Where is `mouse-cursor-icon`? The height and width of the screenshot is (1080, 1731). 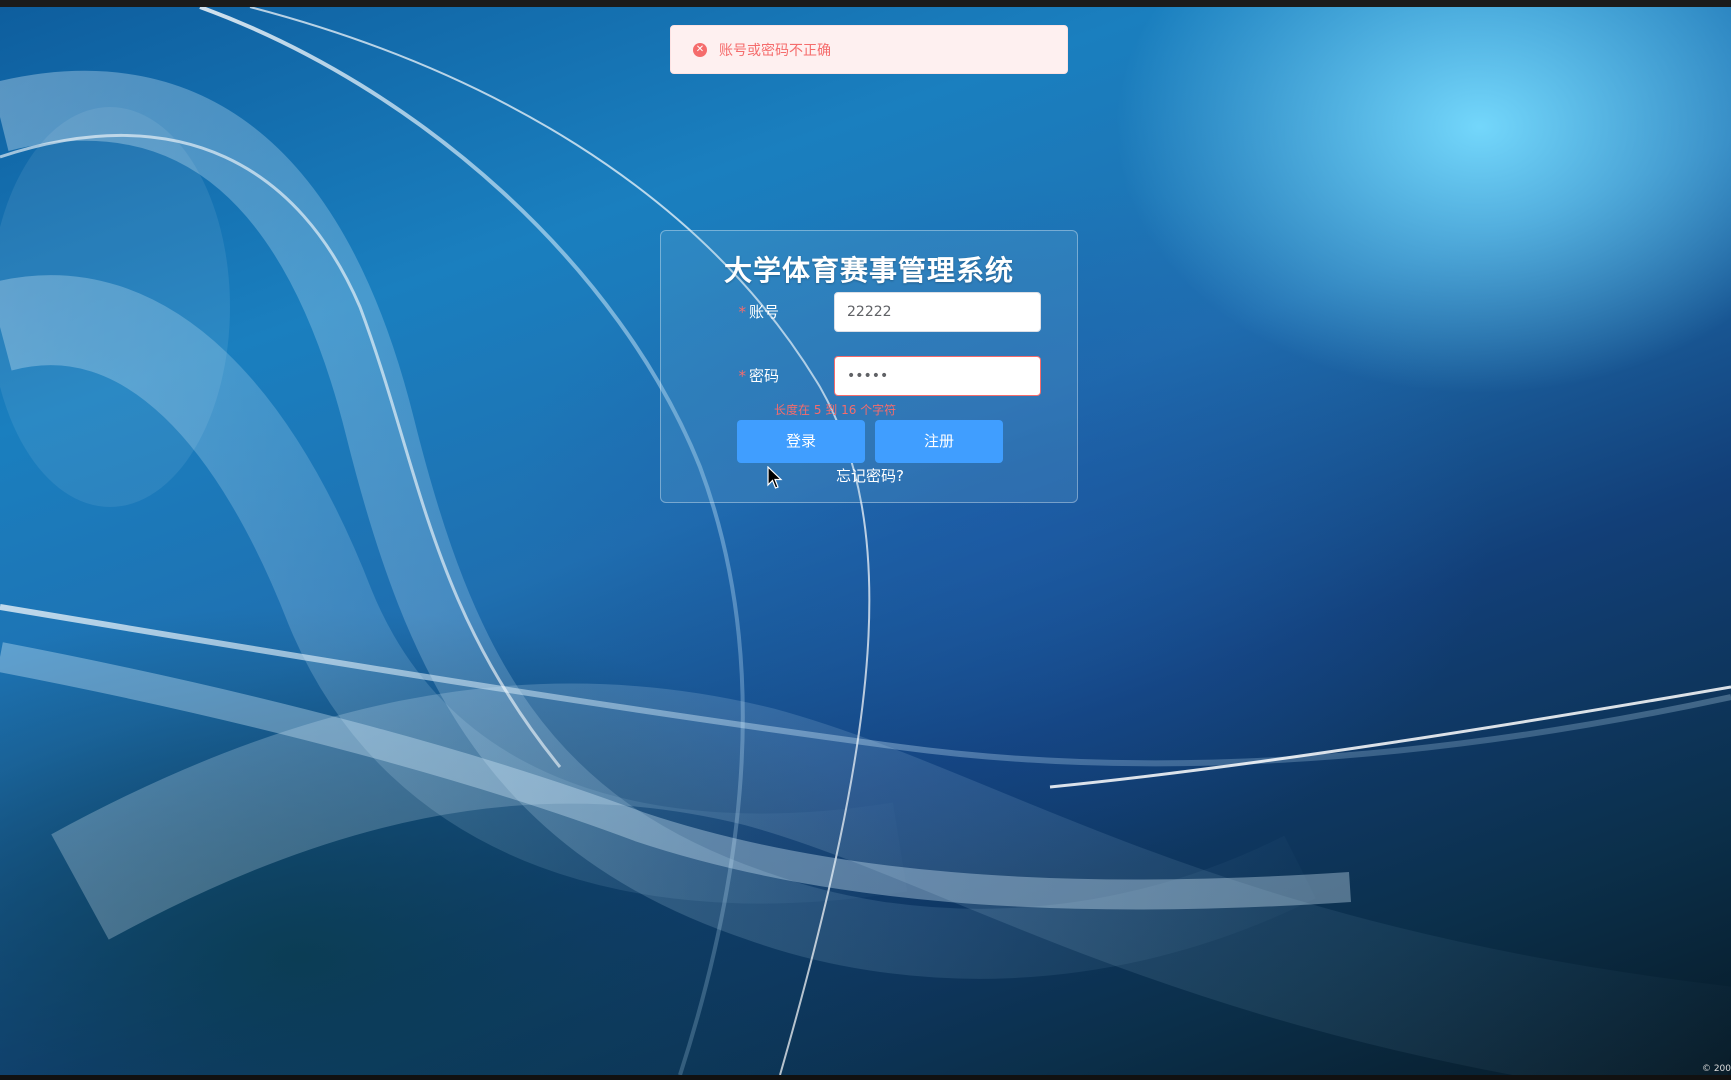
mouse-cursor-icon is located at coordinates (775, 477).